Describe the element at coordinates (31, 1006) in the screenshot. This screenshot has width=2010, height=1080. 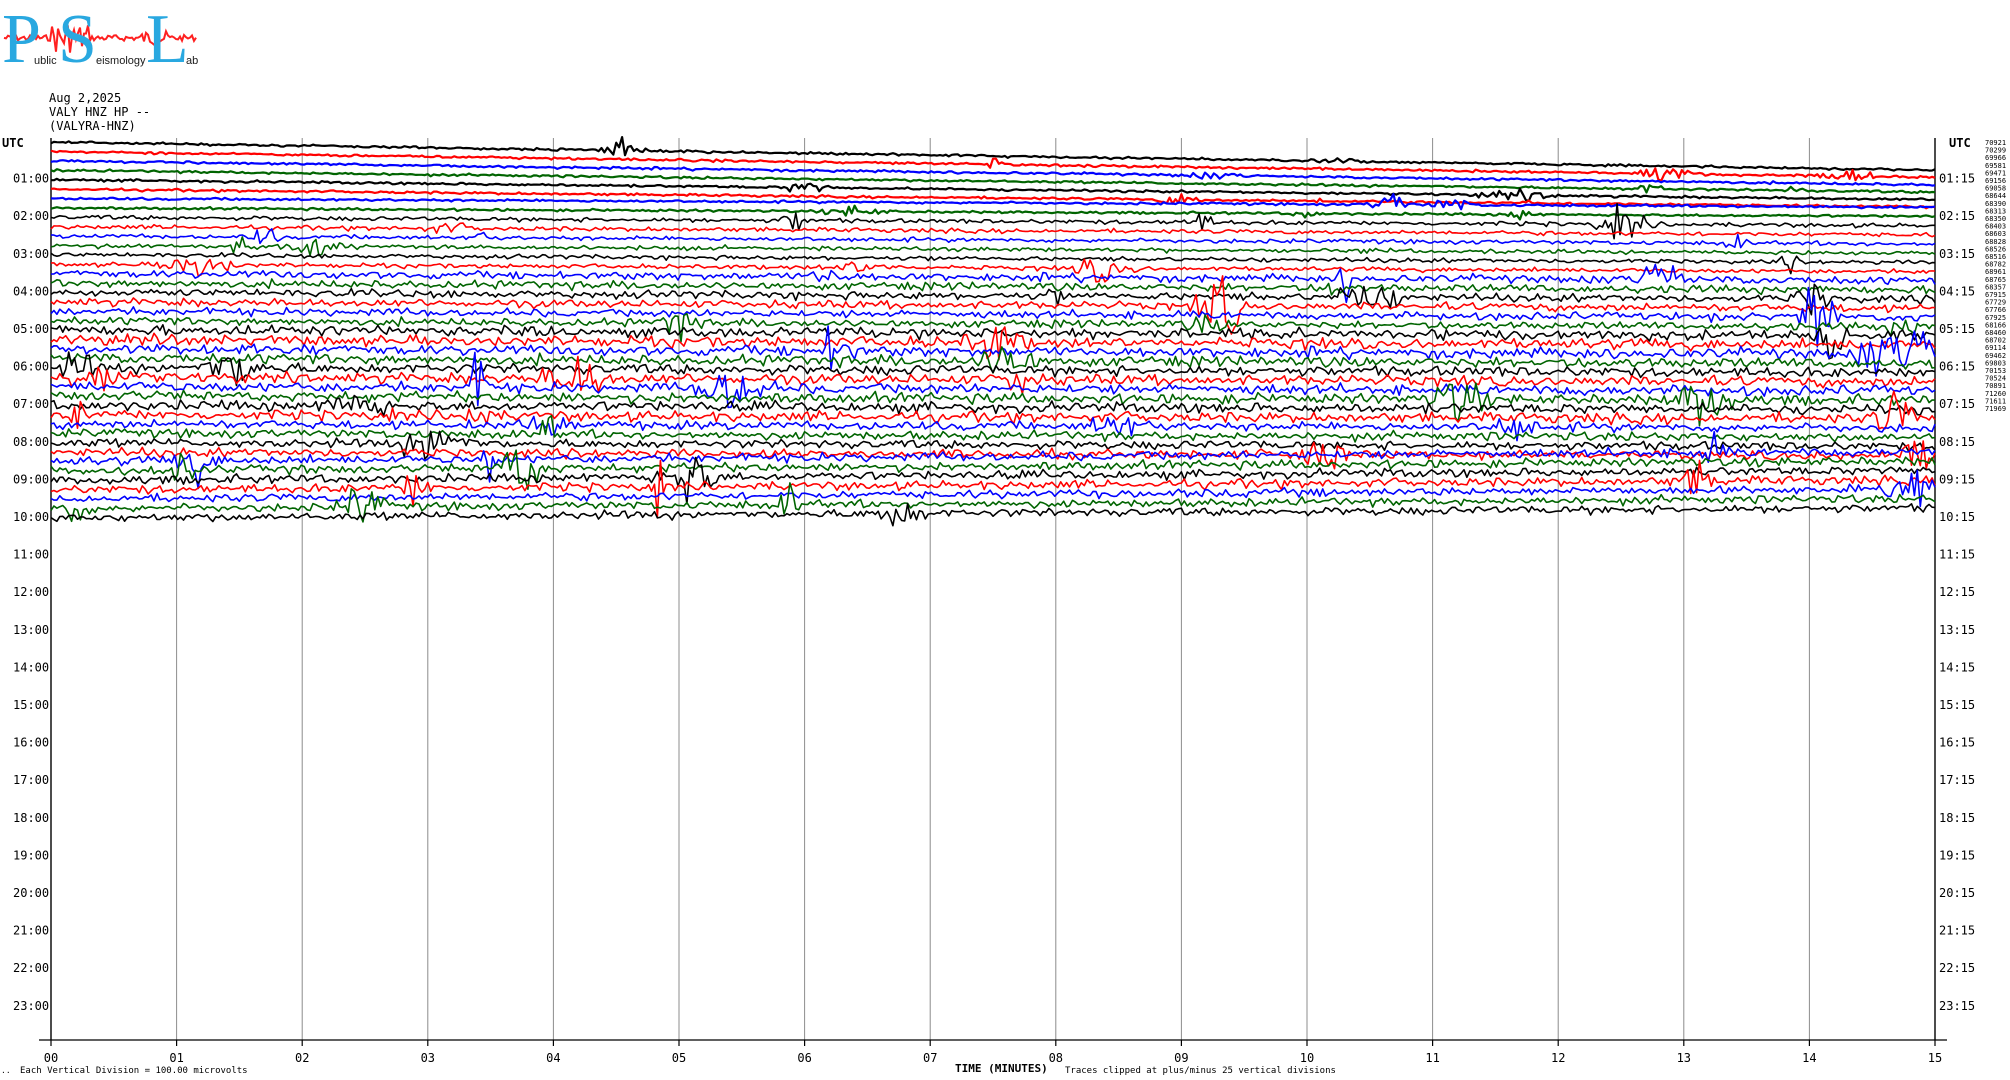
I see `hour-label-left: 23:00` at that location.